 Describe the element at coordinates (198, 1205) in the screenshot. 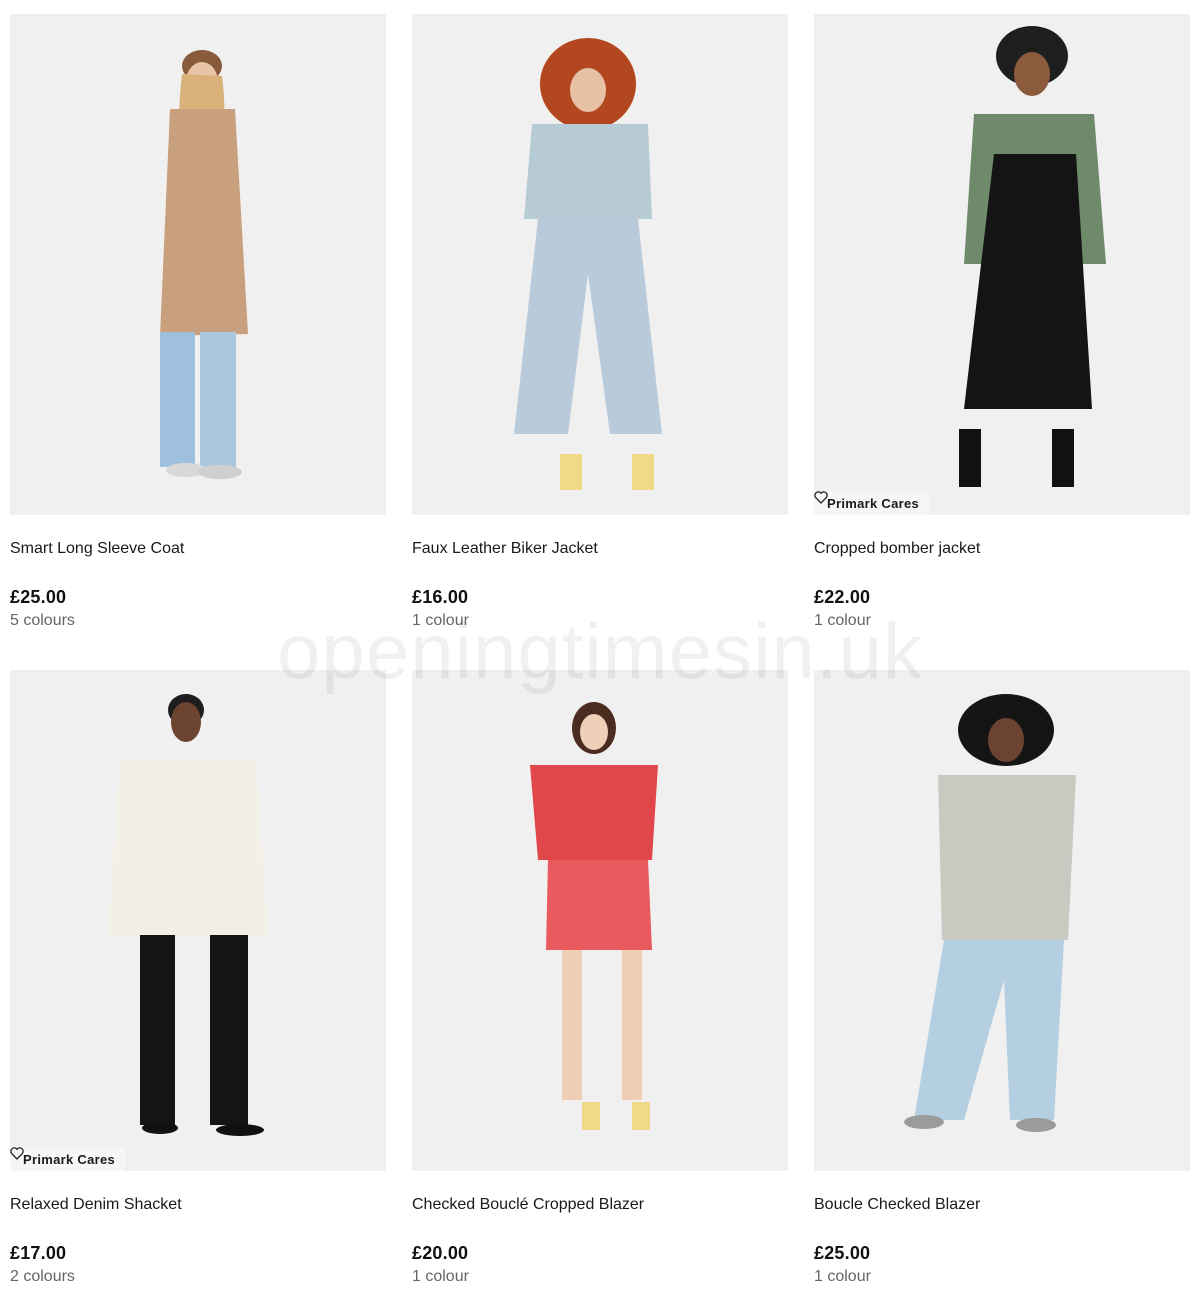

I see `product-name: Relaxed Denim Shacket` at that location.